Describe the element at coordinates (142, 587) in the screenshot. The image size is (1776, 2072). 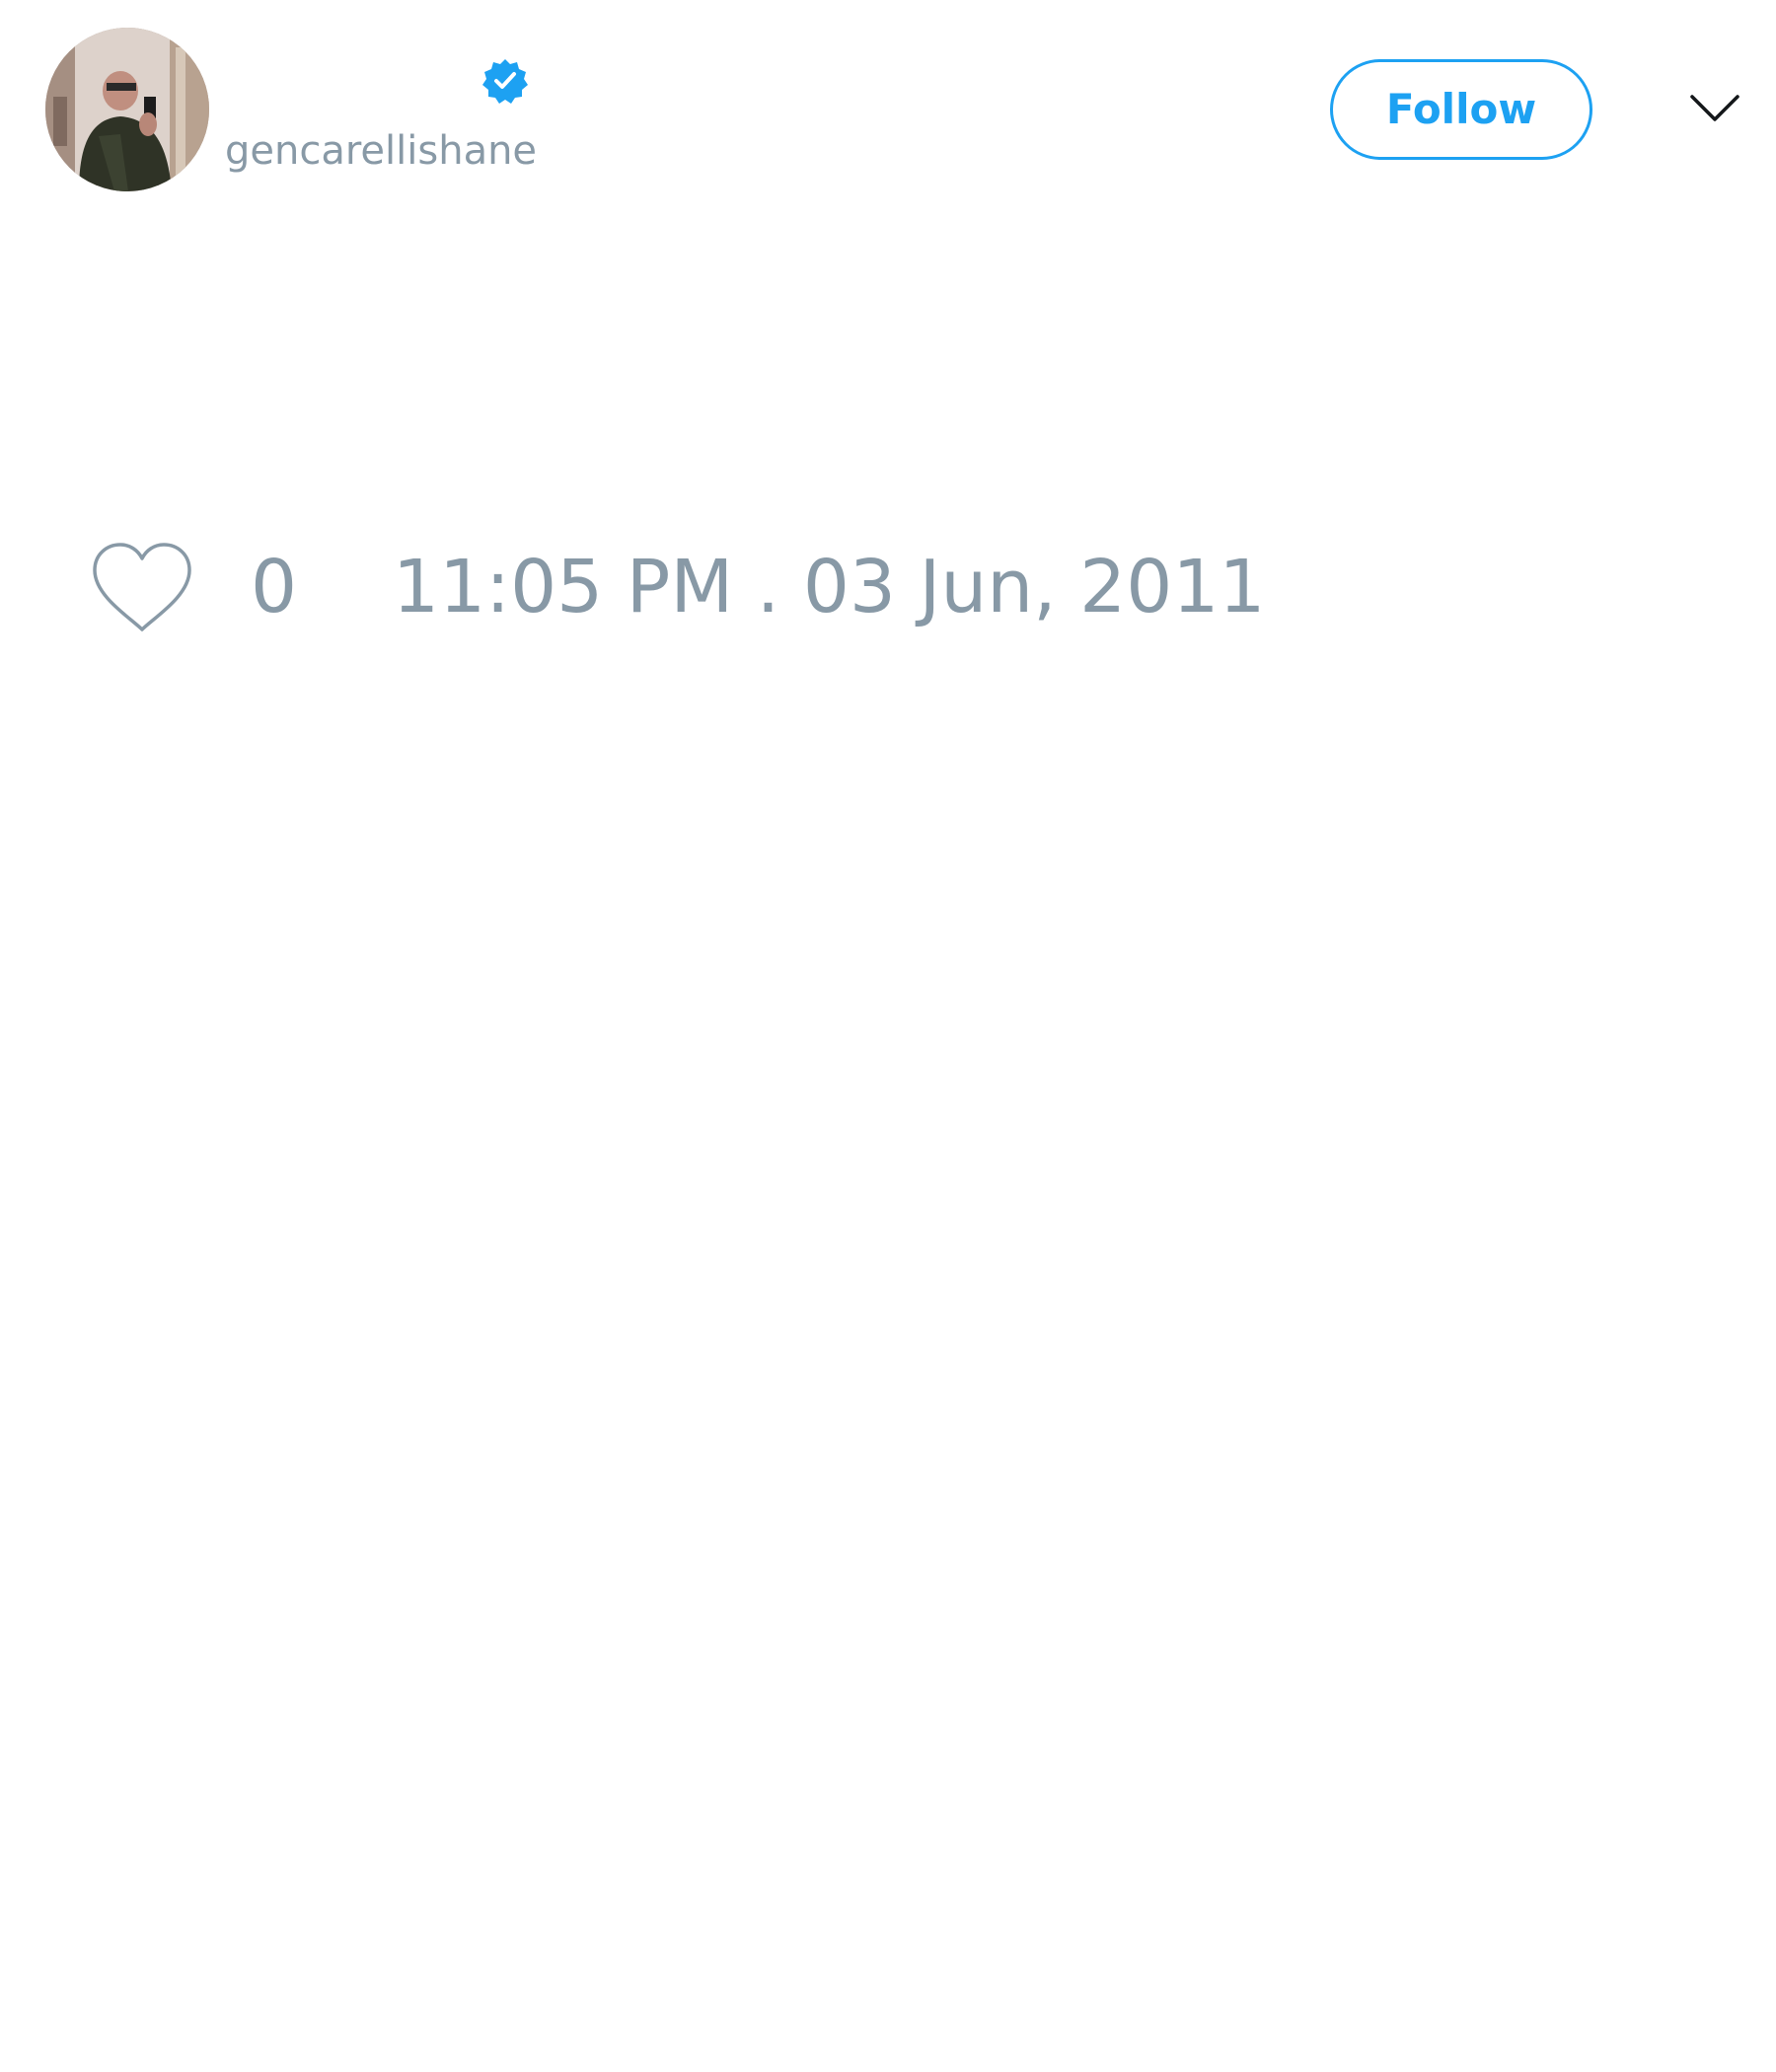
I see `heart-icon` at that location.